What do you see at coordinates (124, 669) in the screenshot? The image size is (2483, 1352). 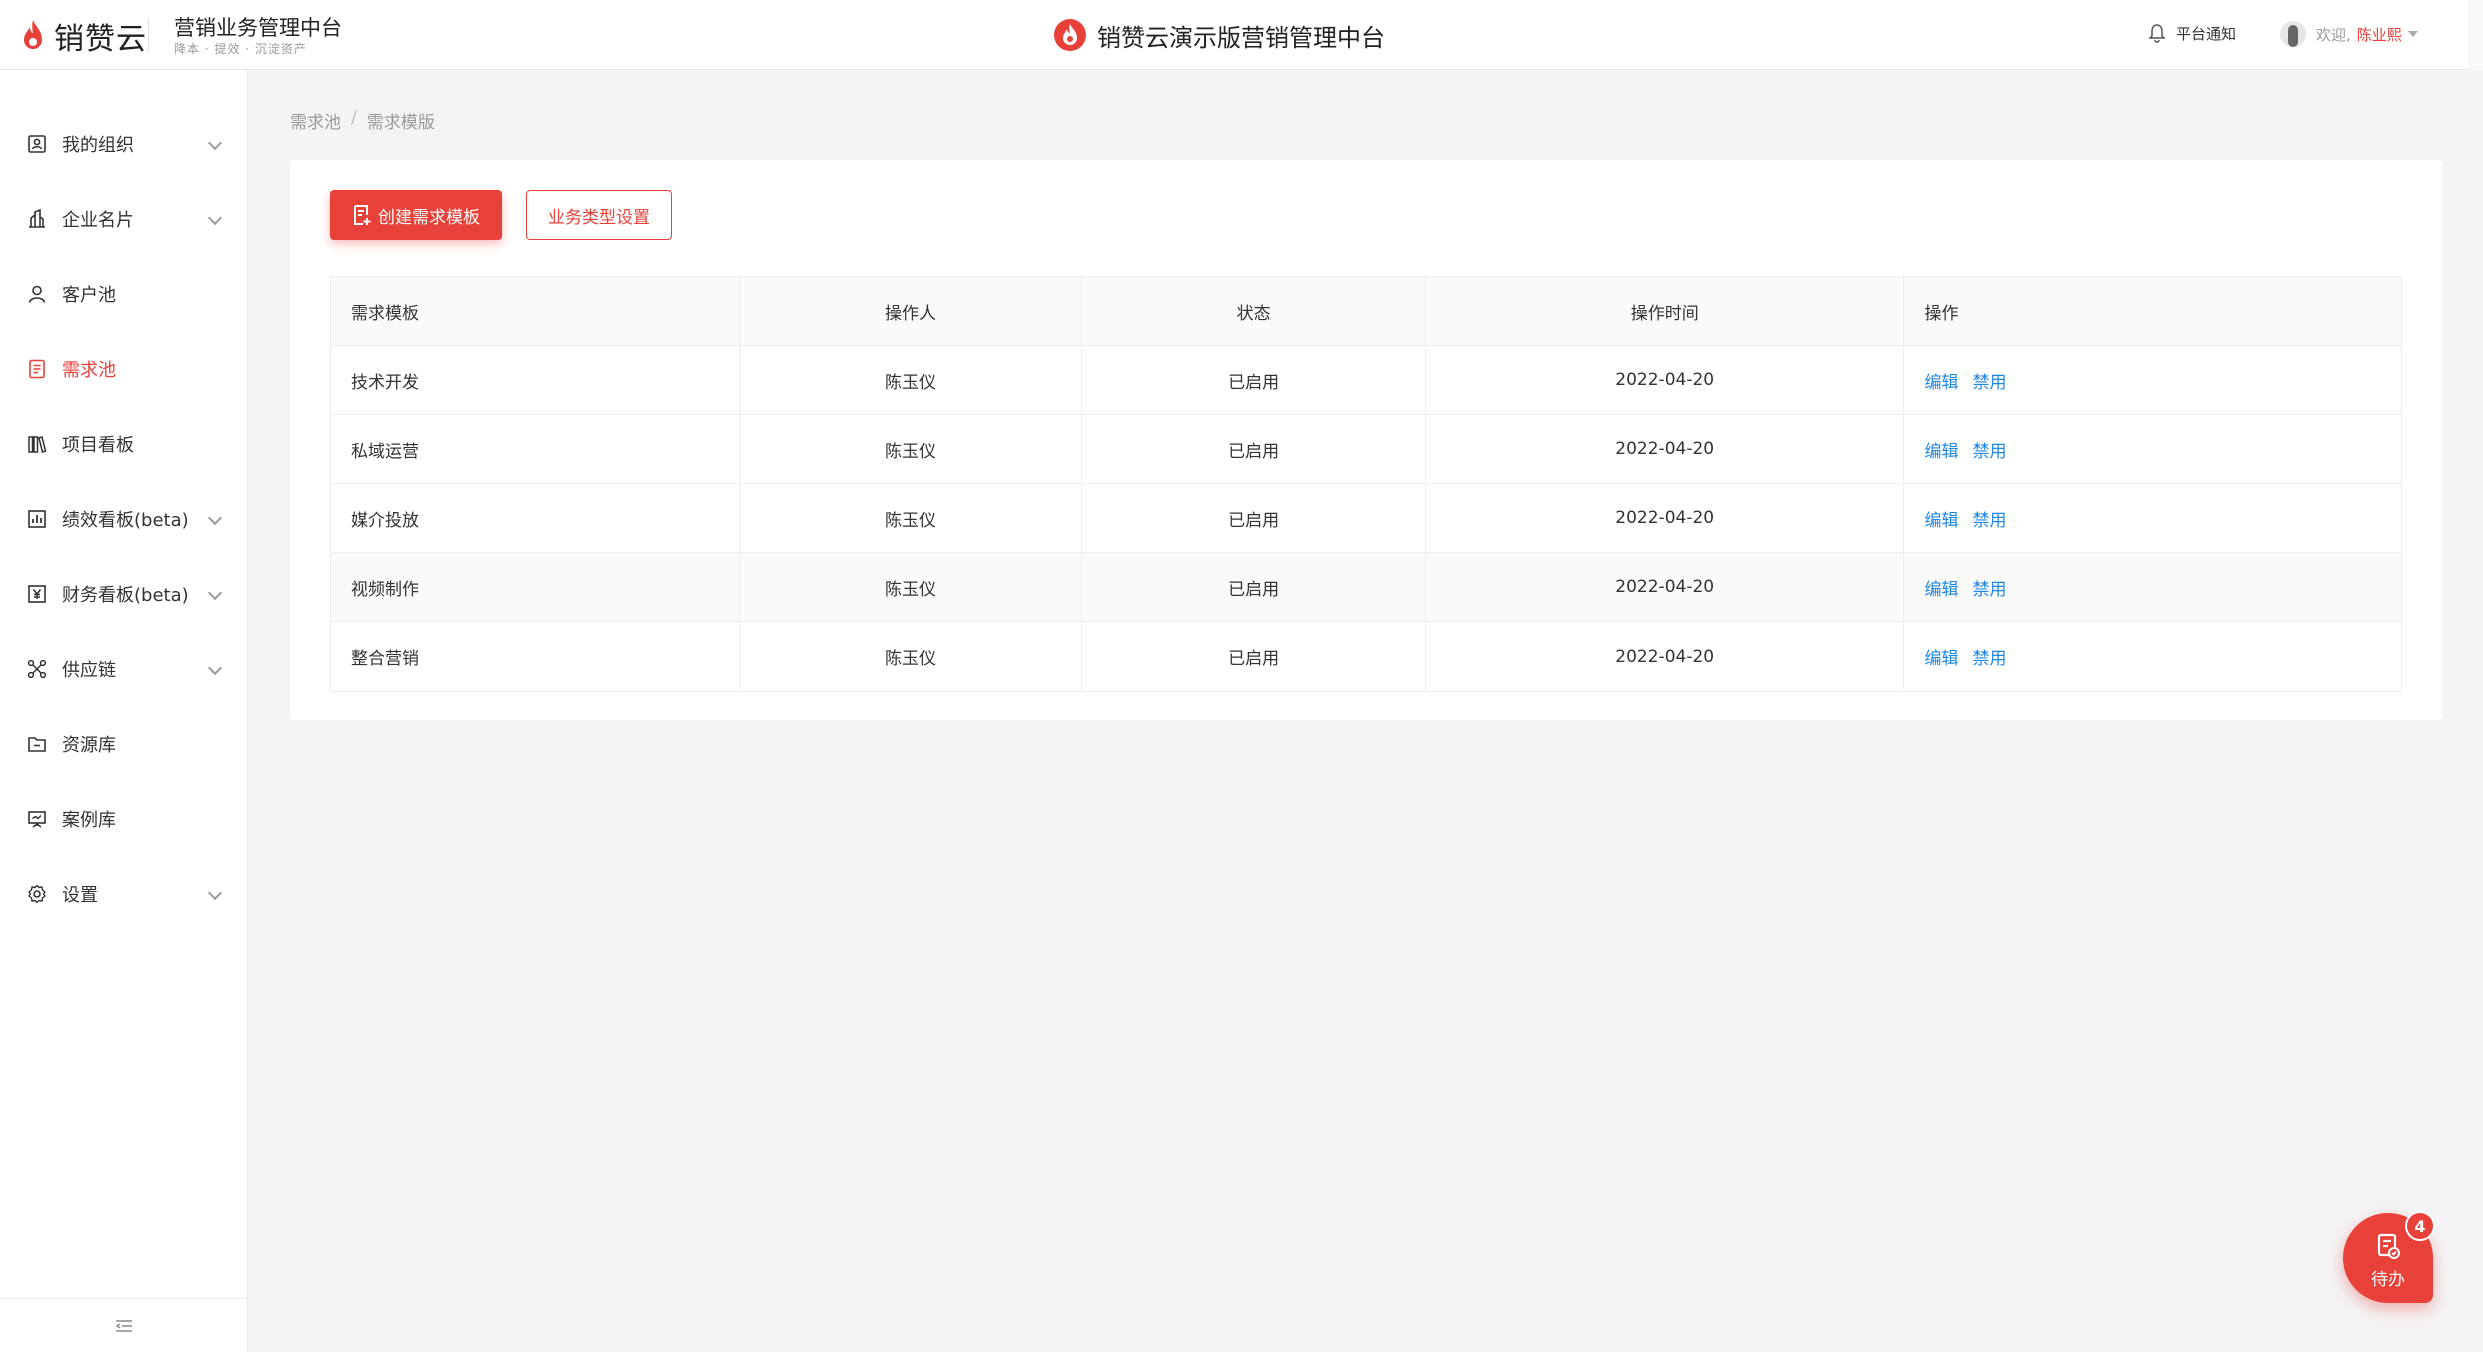 I see `sidebar-item-supply-chain: 供应链` at bounding box center [124, 669].